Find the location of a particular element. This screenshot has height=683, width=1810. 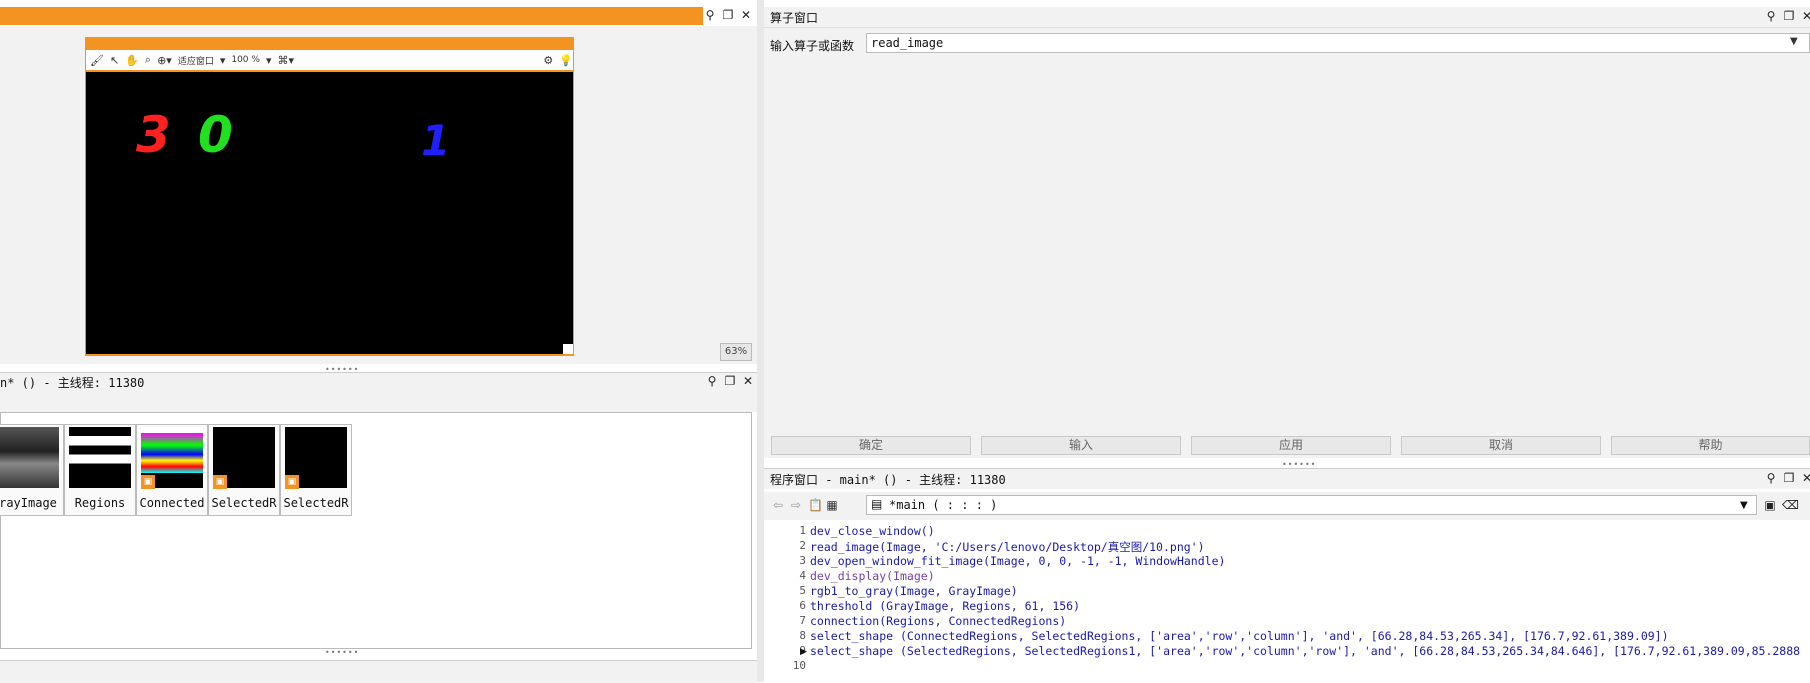

operator-titlebar is located at coordinates (1287, 17).